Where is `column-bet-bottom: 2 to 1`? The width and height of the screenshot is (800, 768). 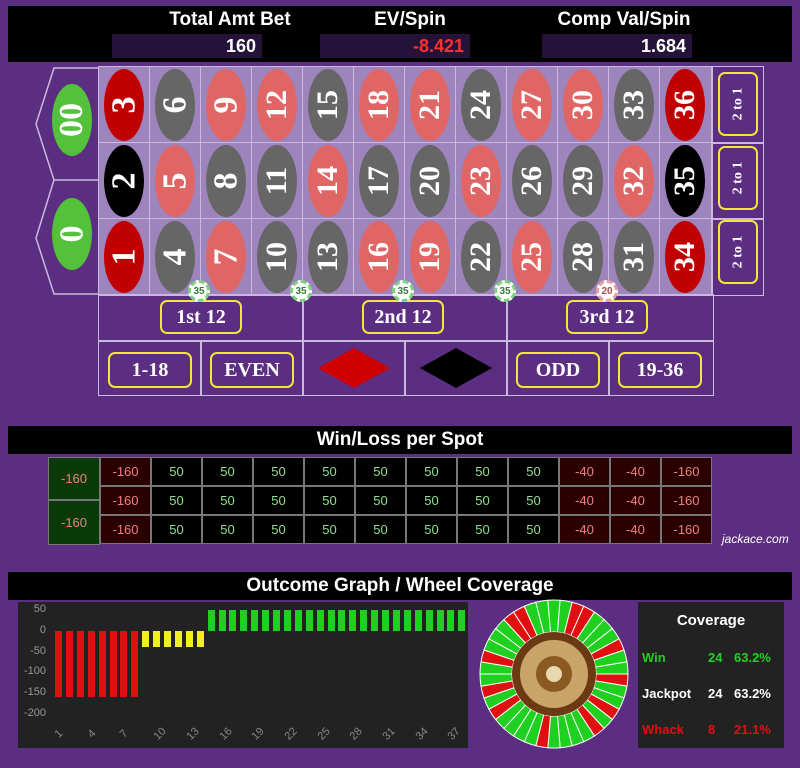 column-bet-bottom: 2 to 1 is located at coordinates (738, 252).